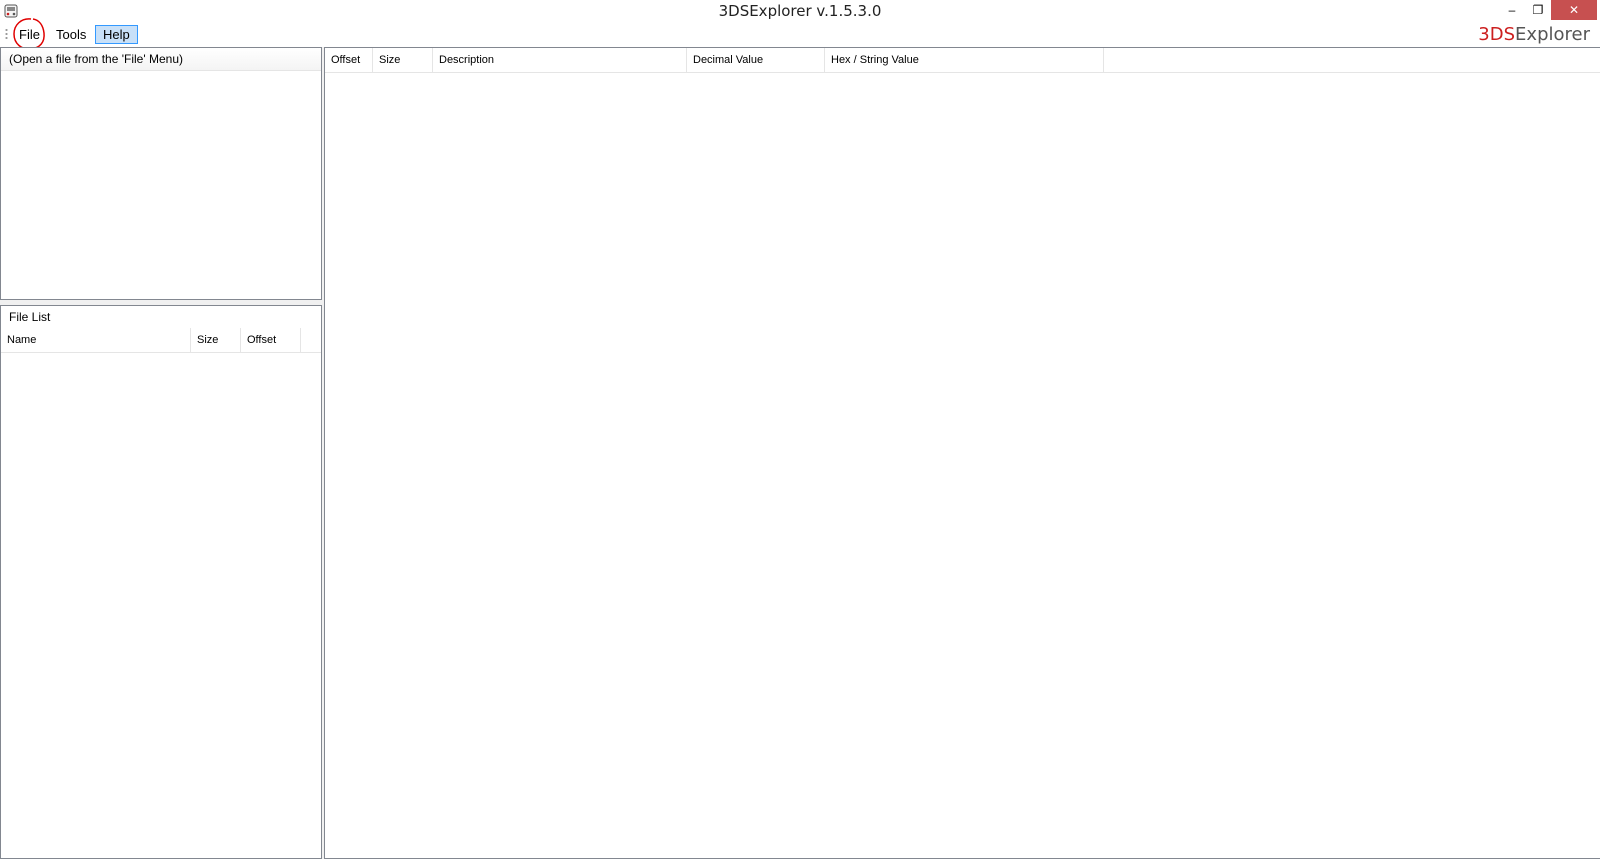 The image size is (1600, 859). I want to click on column-header-description: Description, so click(560, 60).